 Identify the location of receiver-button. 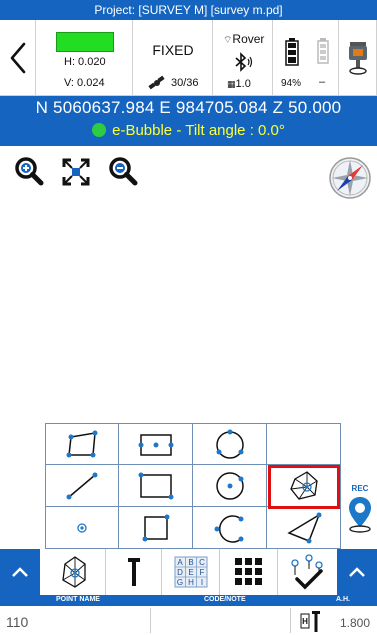
(358, 58).